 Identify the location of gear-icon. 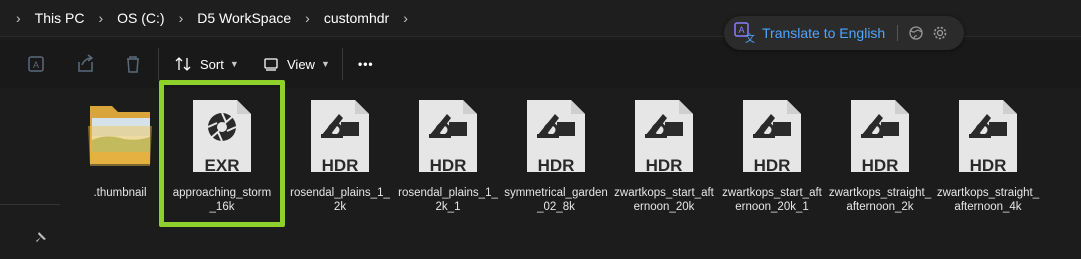
(940, 33).